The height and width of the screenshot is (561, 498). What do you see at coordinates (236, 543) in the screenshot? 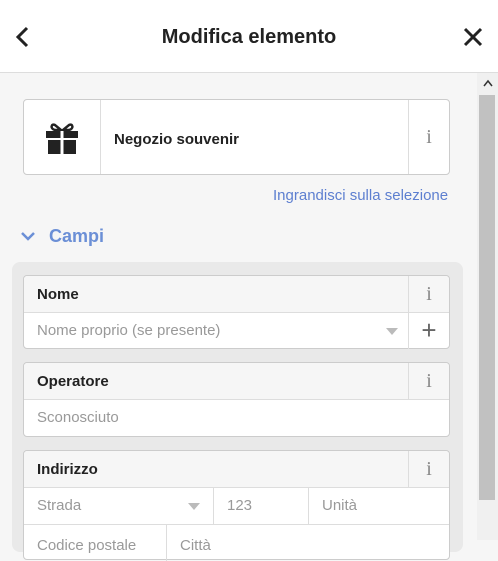
I see `address-row-2: Codice postale Città` at bounding box center [236, 543].